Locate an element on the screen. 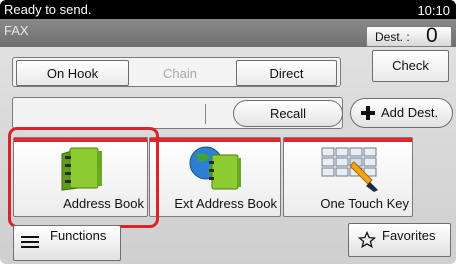 Image resolution: width=456 pixels, height=264 pixels. ext-address-book-icon is located at coordinates (215, 168).